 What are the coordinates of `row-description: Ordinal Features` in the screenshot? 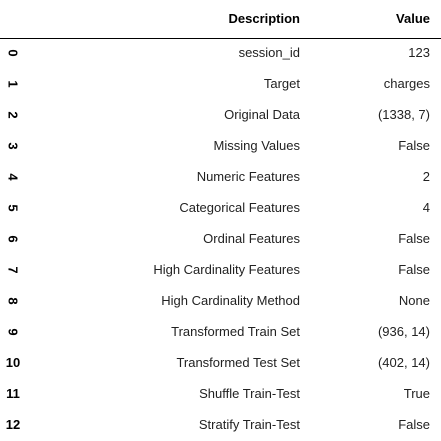 It's located at (251, 238).